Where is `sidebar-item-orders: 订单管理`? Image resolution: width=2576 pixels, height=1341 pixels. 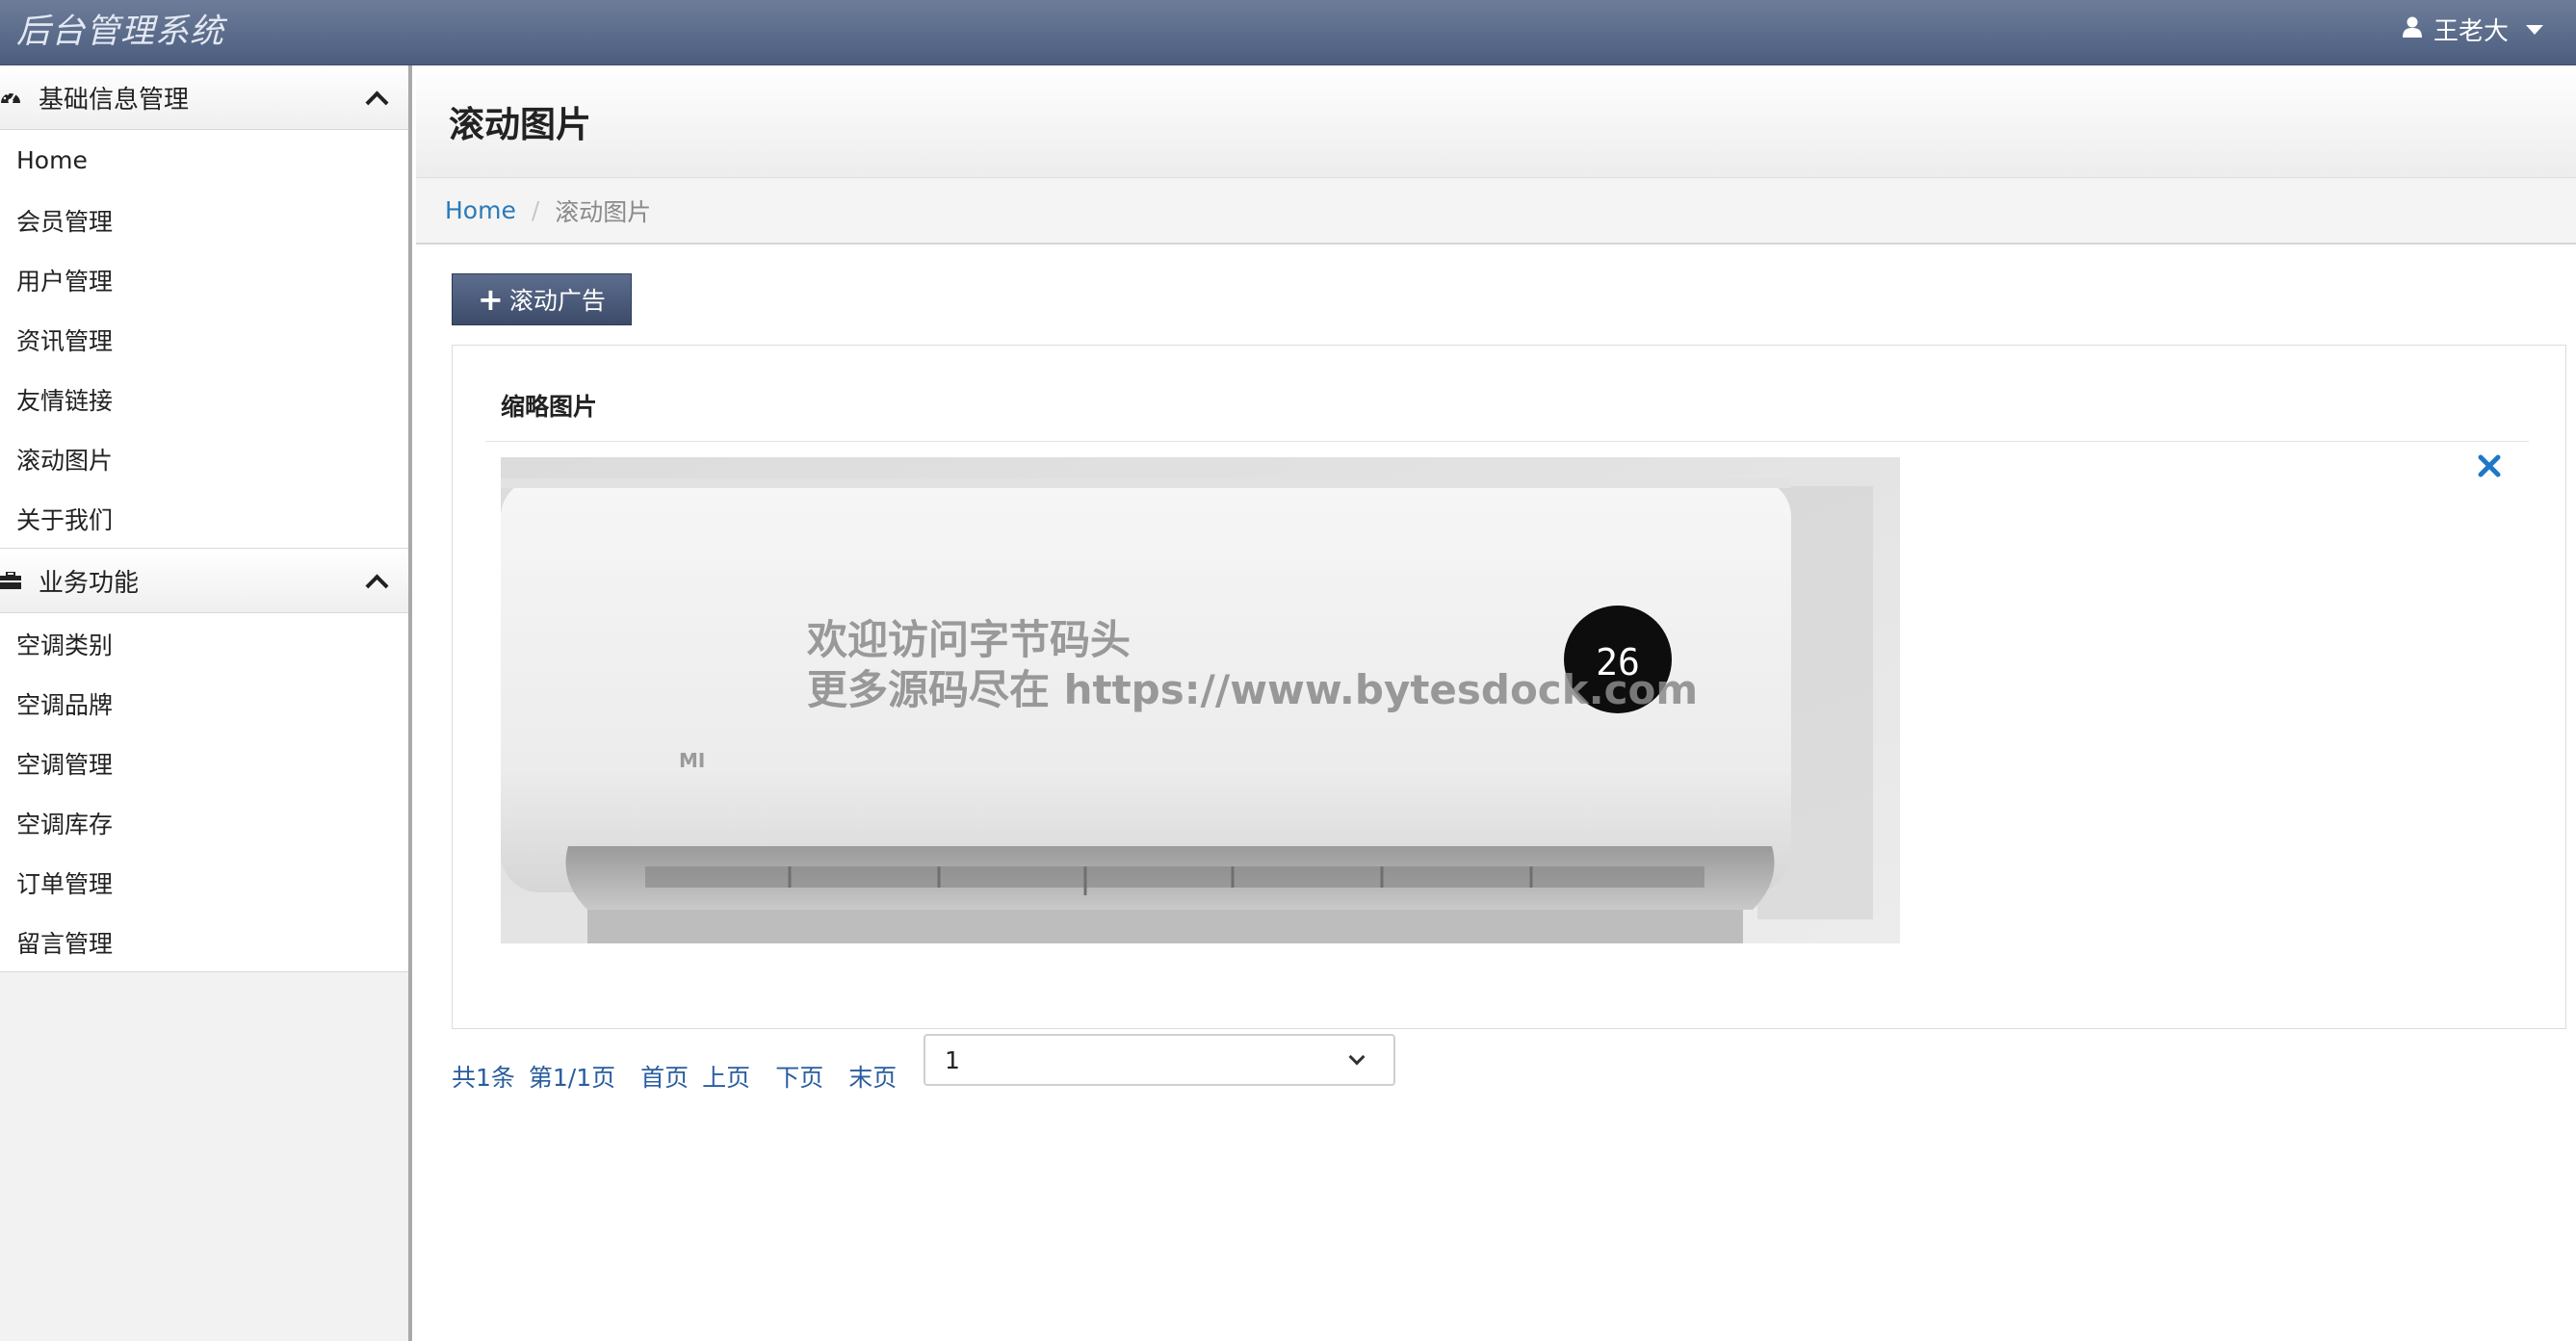 sidebar-item-orders: 订单管理 is located at coordinates (204, 882).